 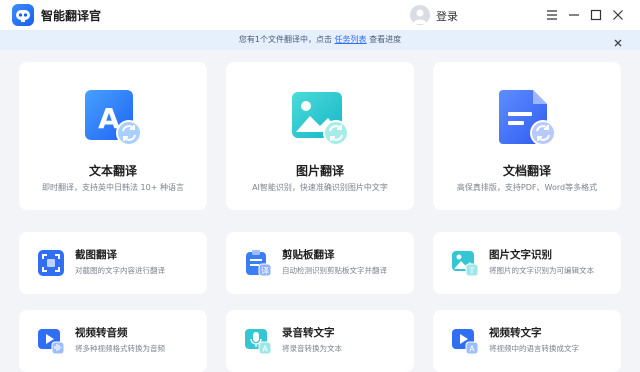 What do you see at coordinates (112, 171) in the screenshot?
I see `card-title: 文本翻译` at bounding box center [112, 171].